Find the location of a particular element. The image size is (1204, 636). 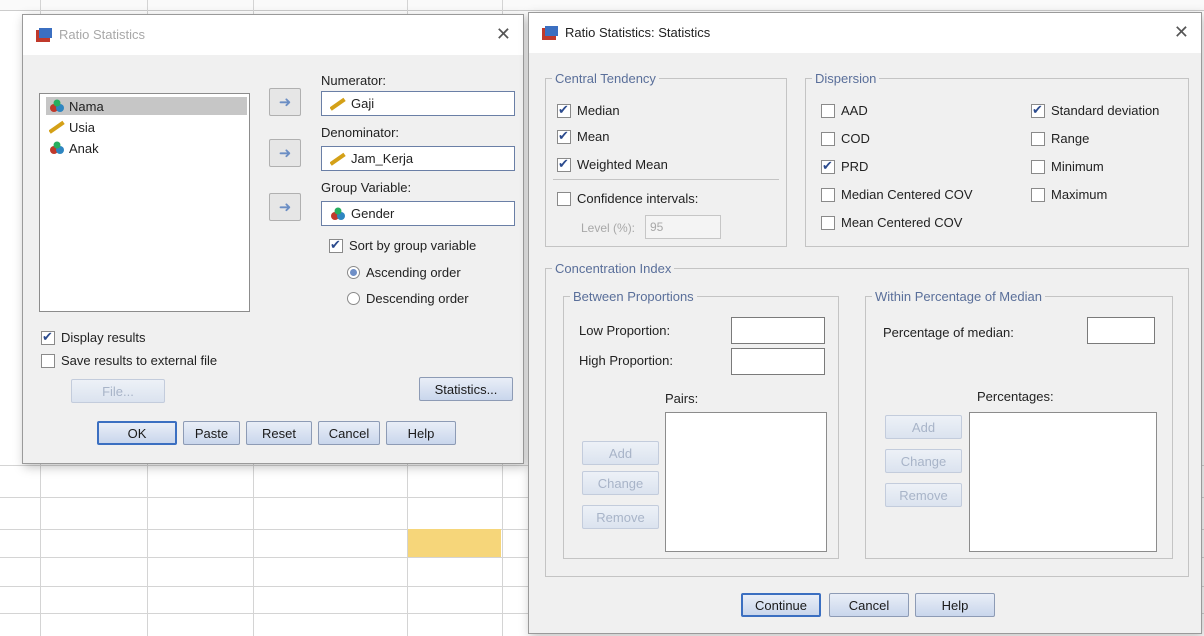

reset-button: Reset is located at coordinates (279, 433).